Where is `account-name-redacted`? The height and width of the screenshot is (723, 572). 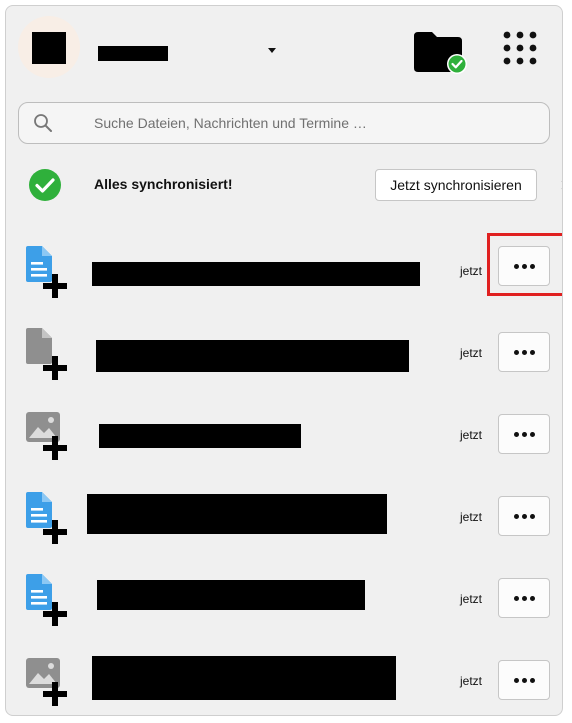
account-name-redacted is located at coordinates (133, 53).